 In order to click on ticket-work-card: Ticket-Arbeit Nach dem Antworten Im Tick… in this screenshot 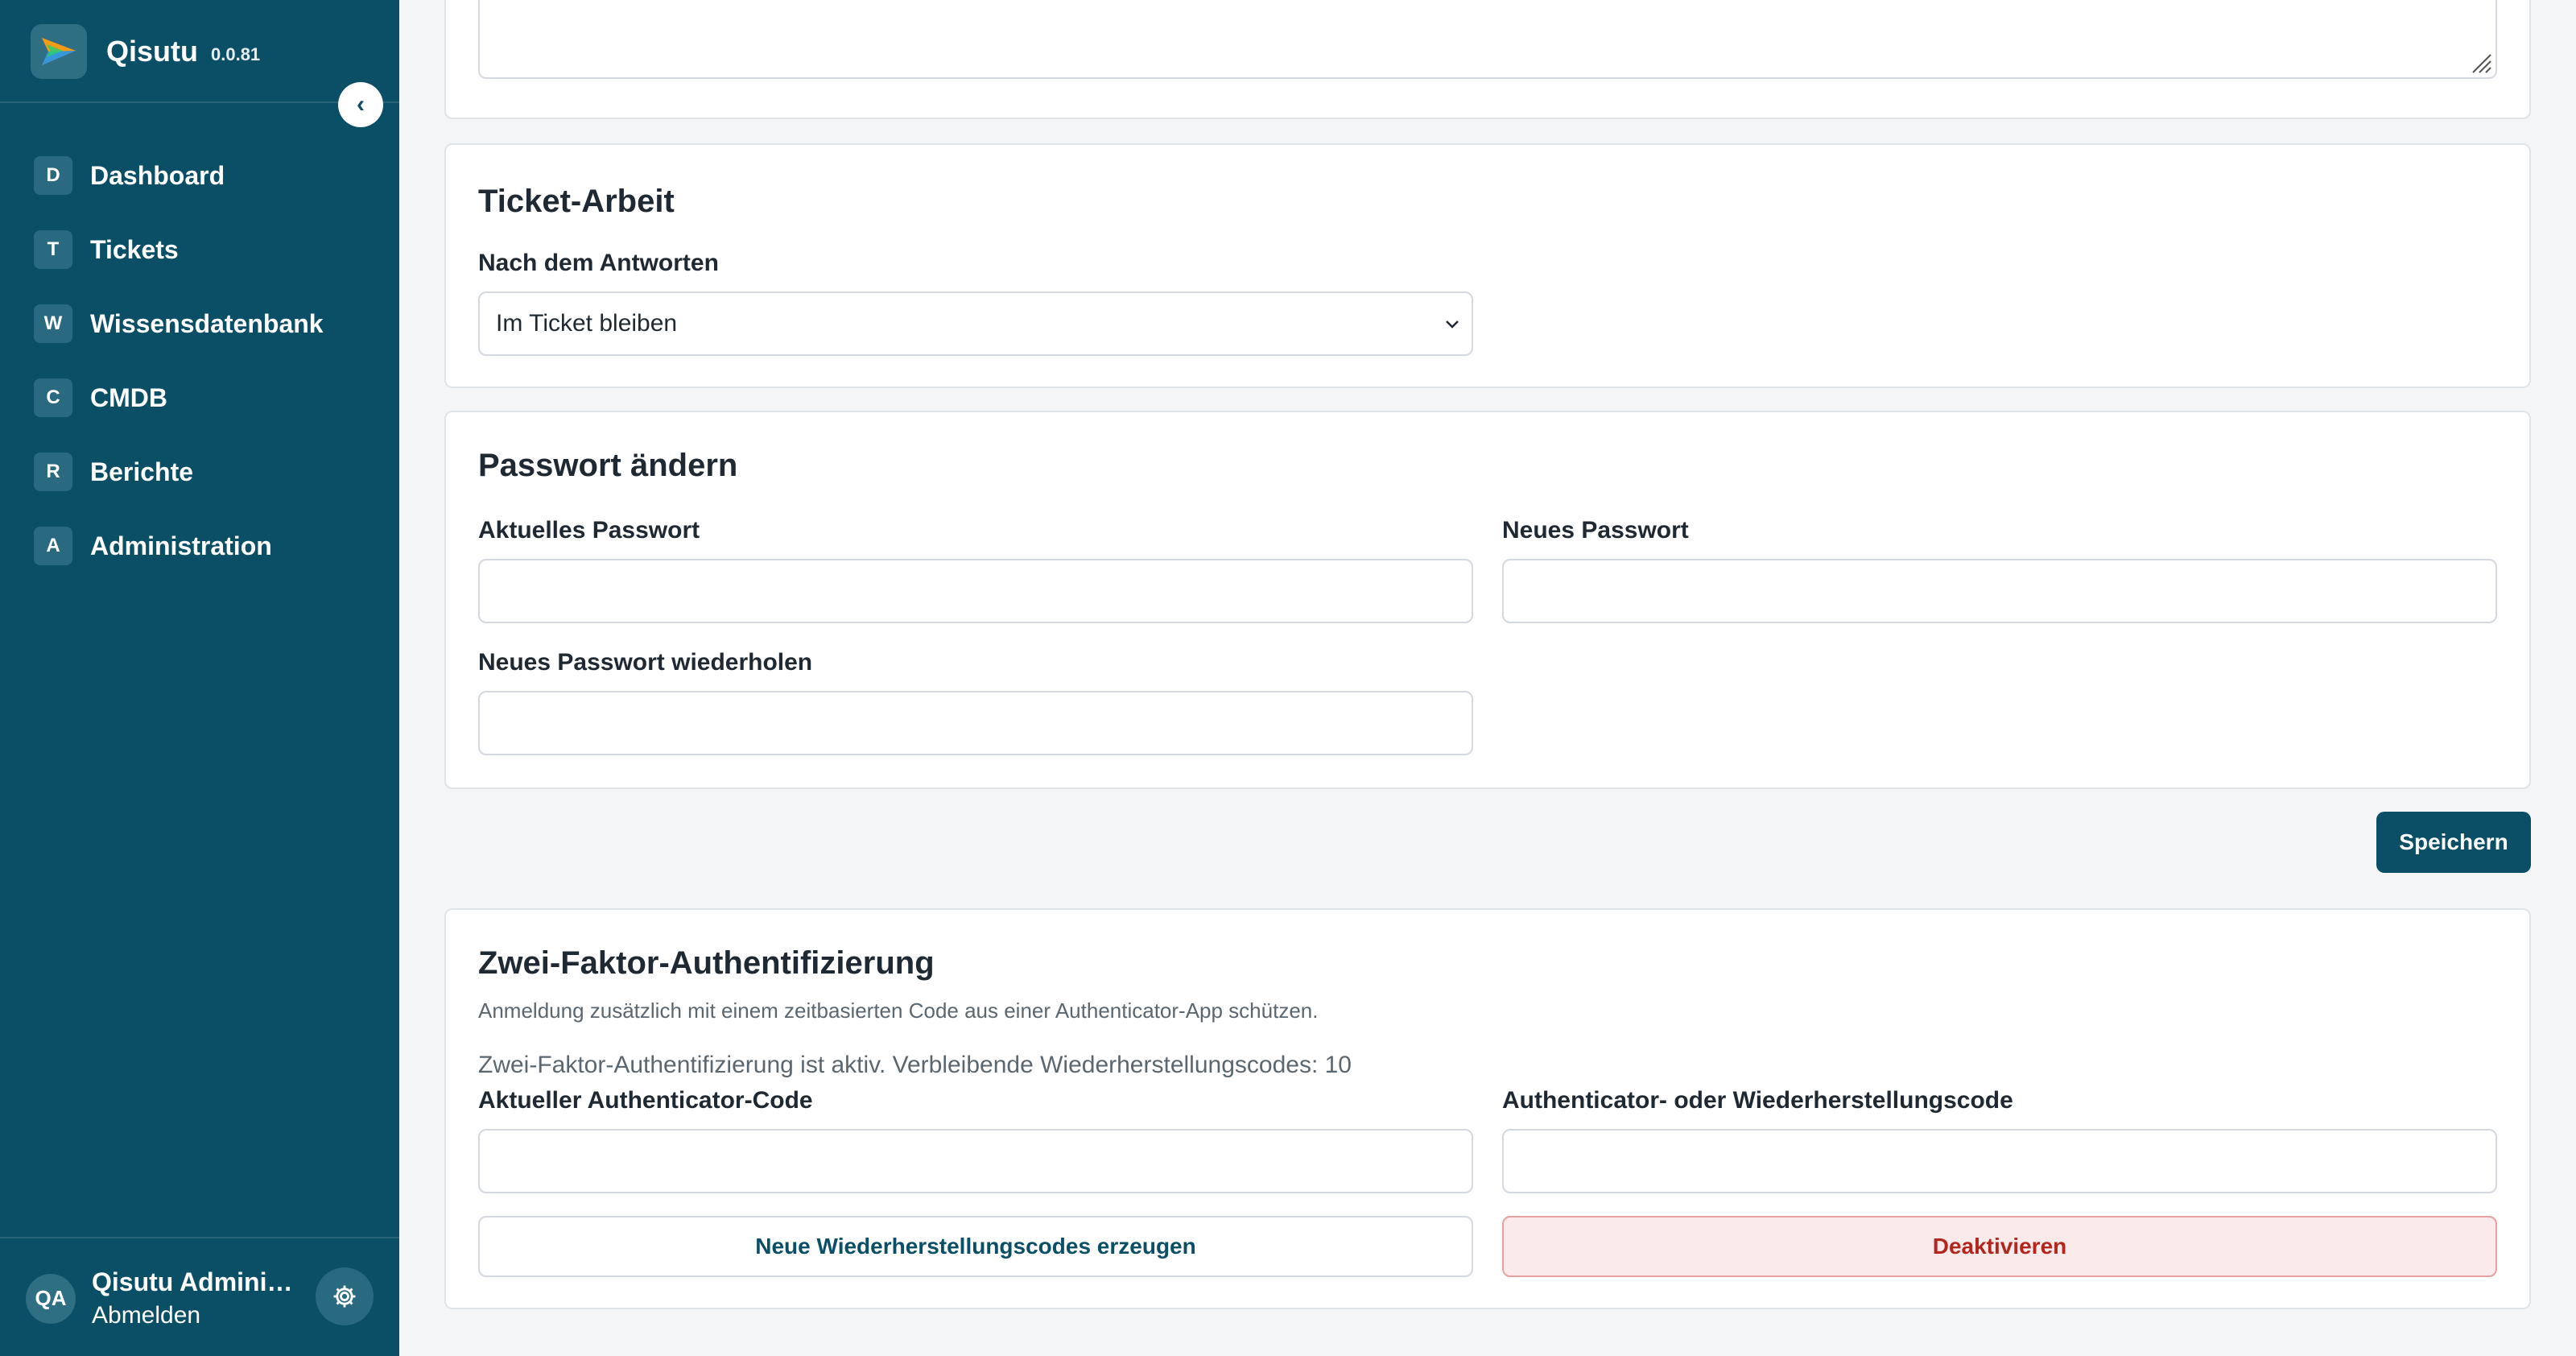, I will do `click(1487, 265)`.